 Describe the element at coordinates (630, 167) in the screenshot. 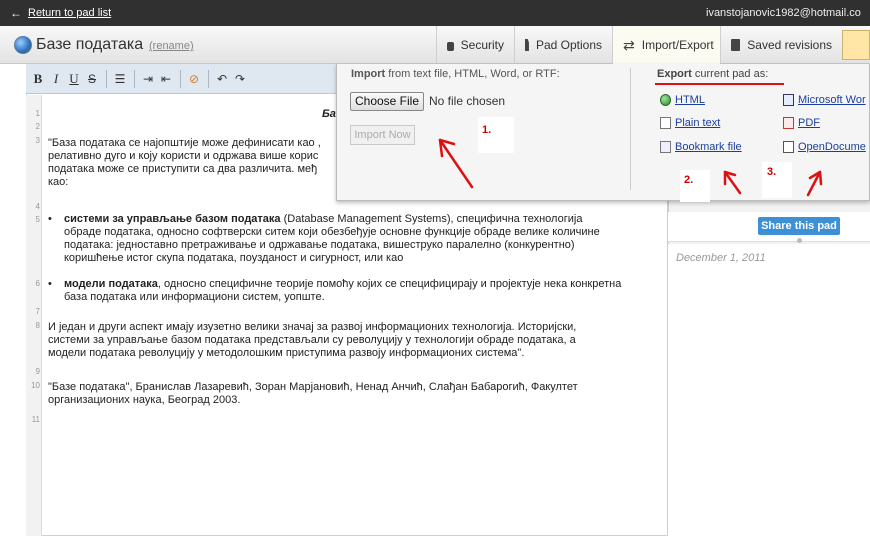

I see `annotation-arrows` at that location.